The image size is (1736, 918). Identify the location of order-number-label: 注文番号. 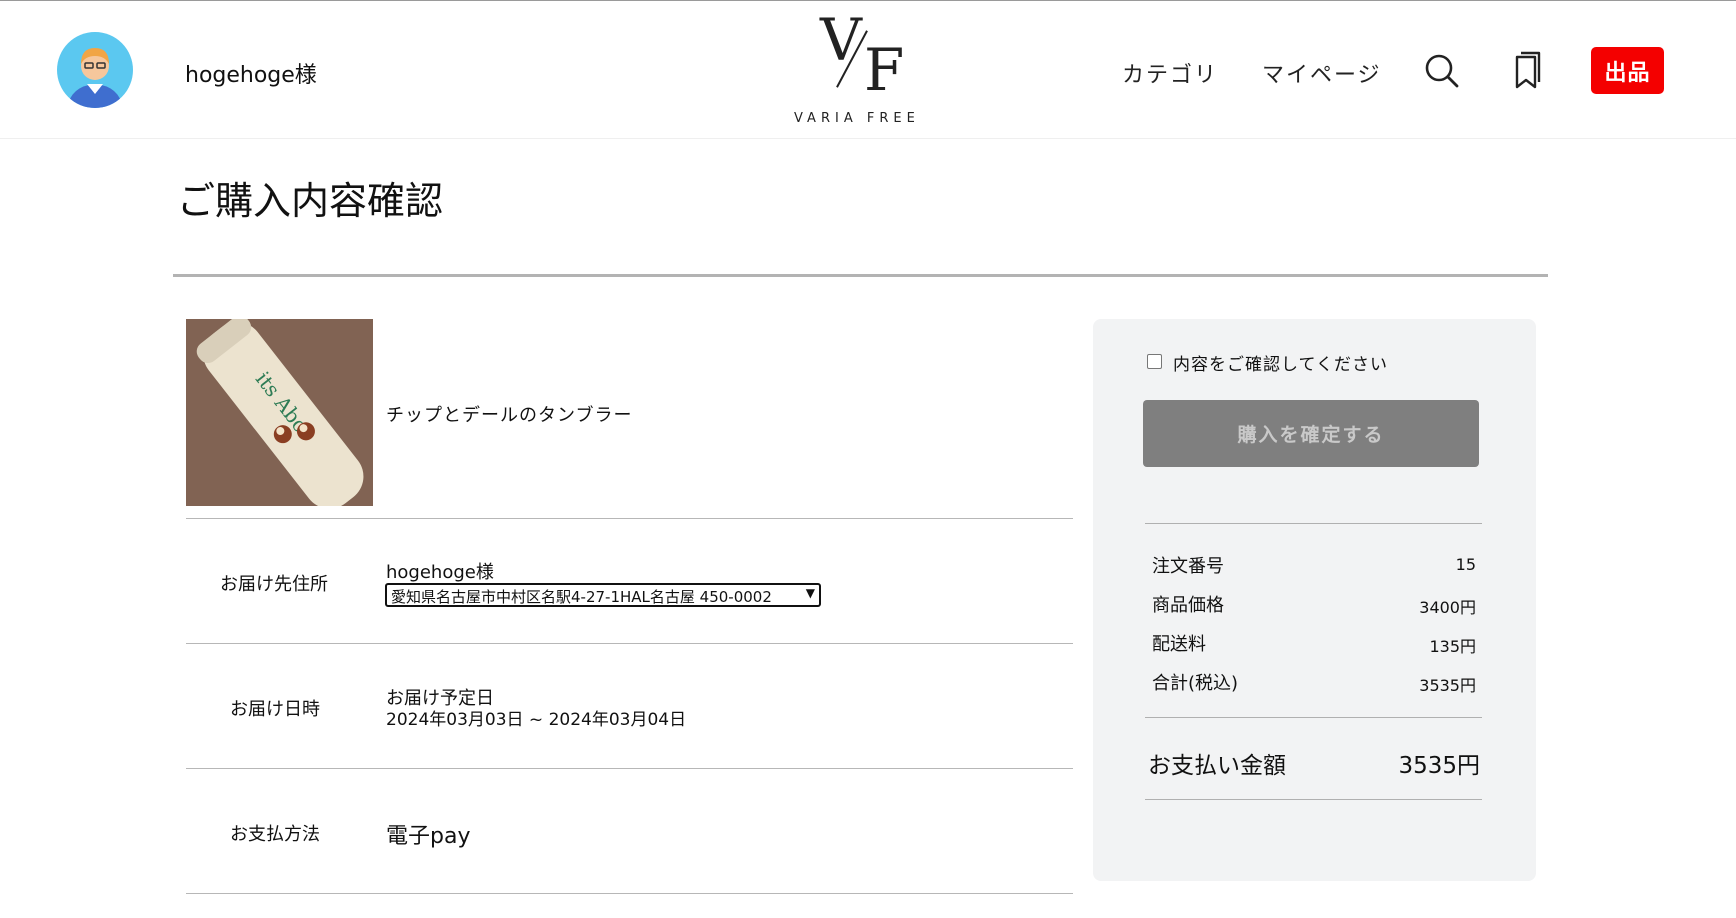
(1188, 566).